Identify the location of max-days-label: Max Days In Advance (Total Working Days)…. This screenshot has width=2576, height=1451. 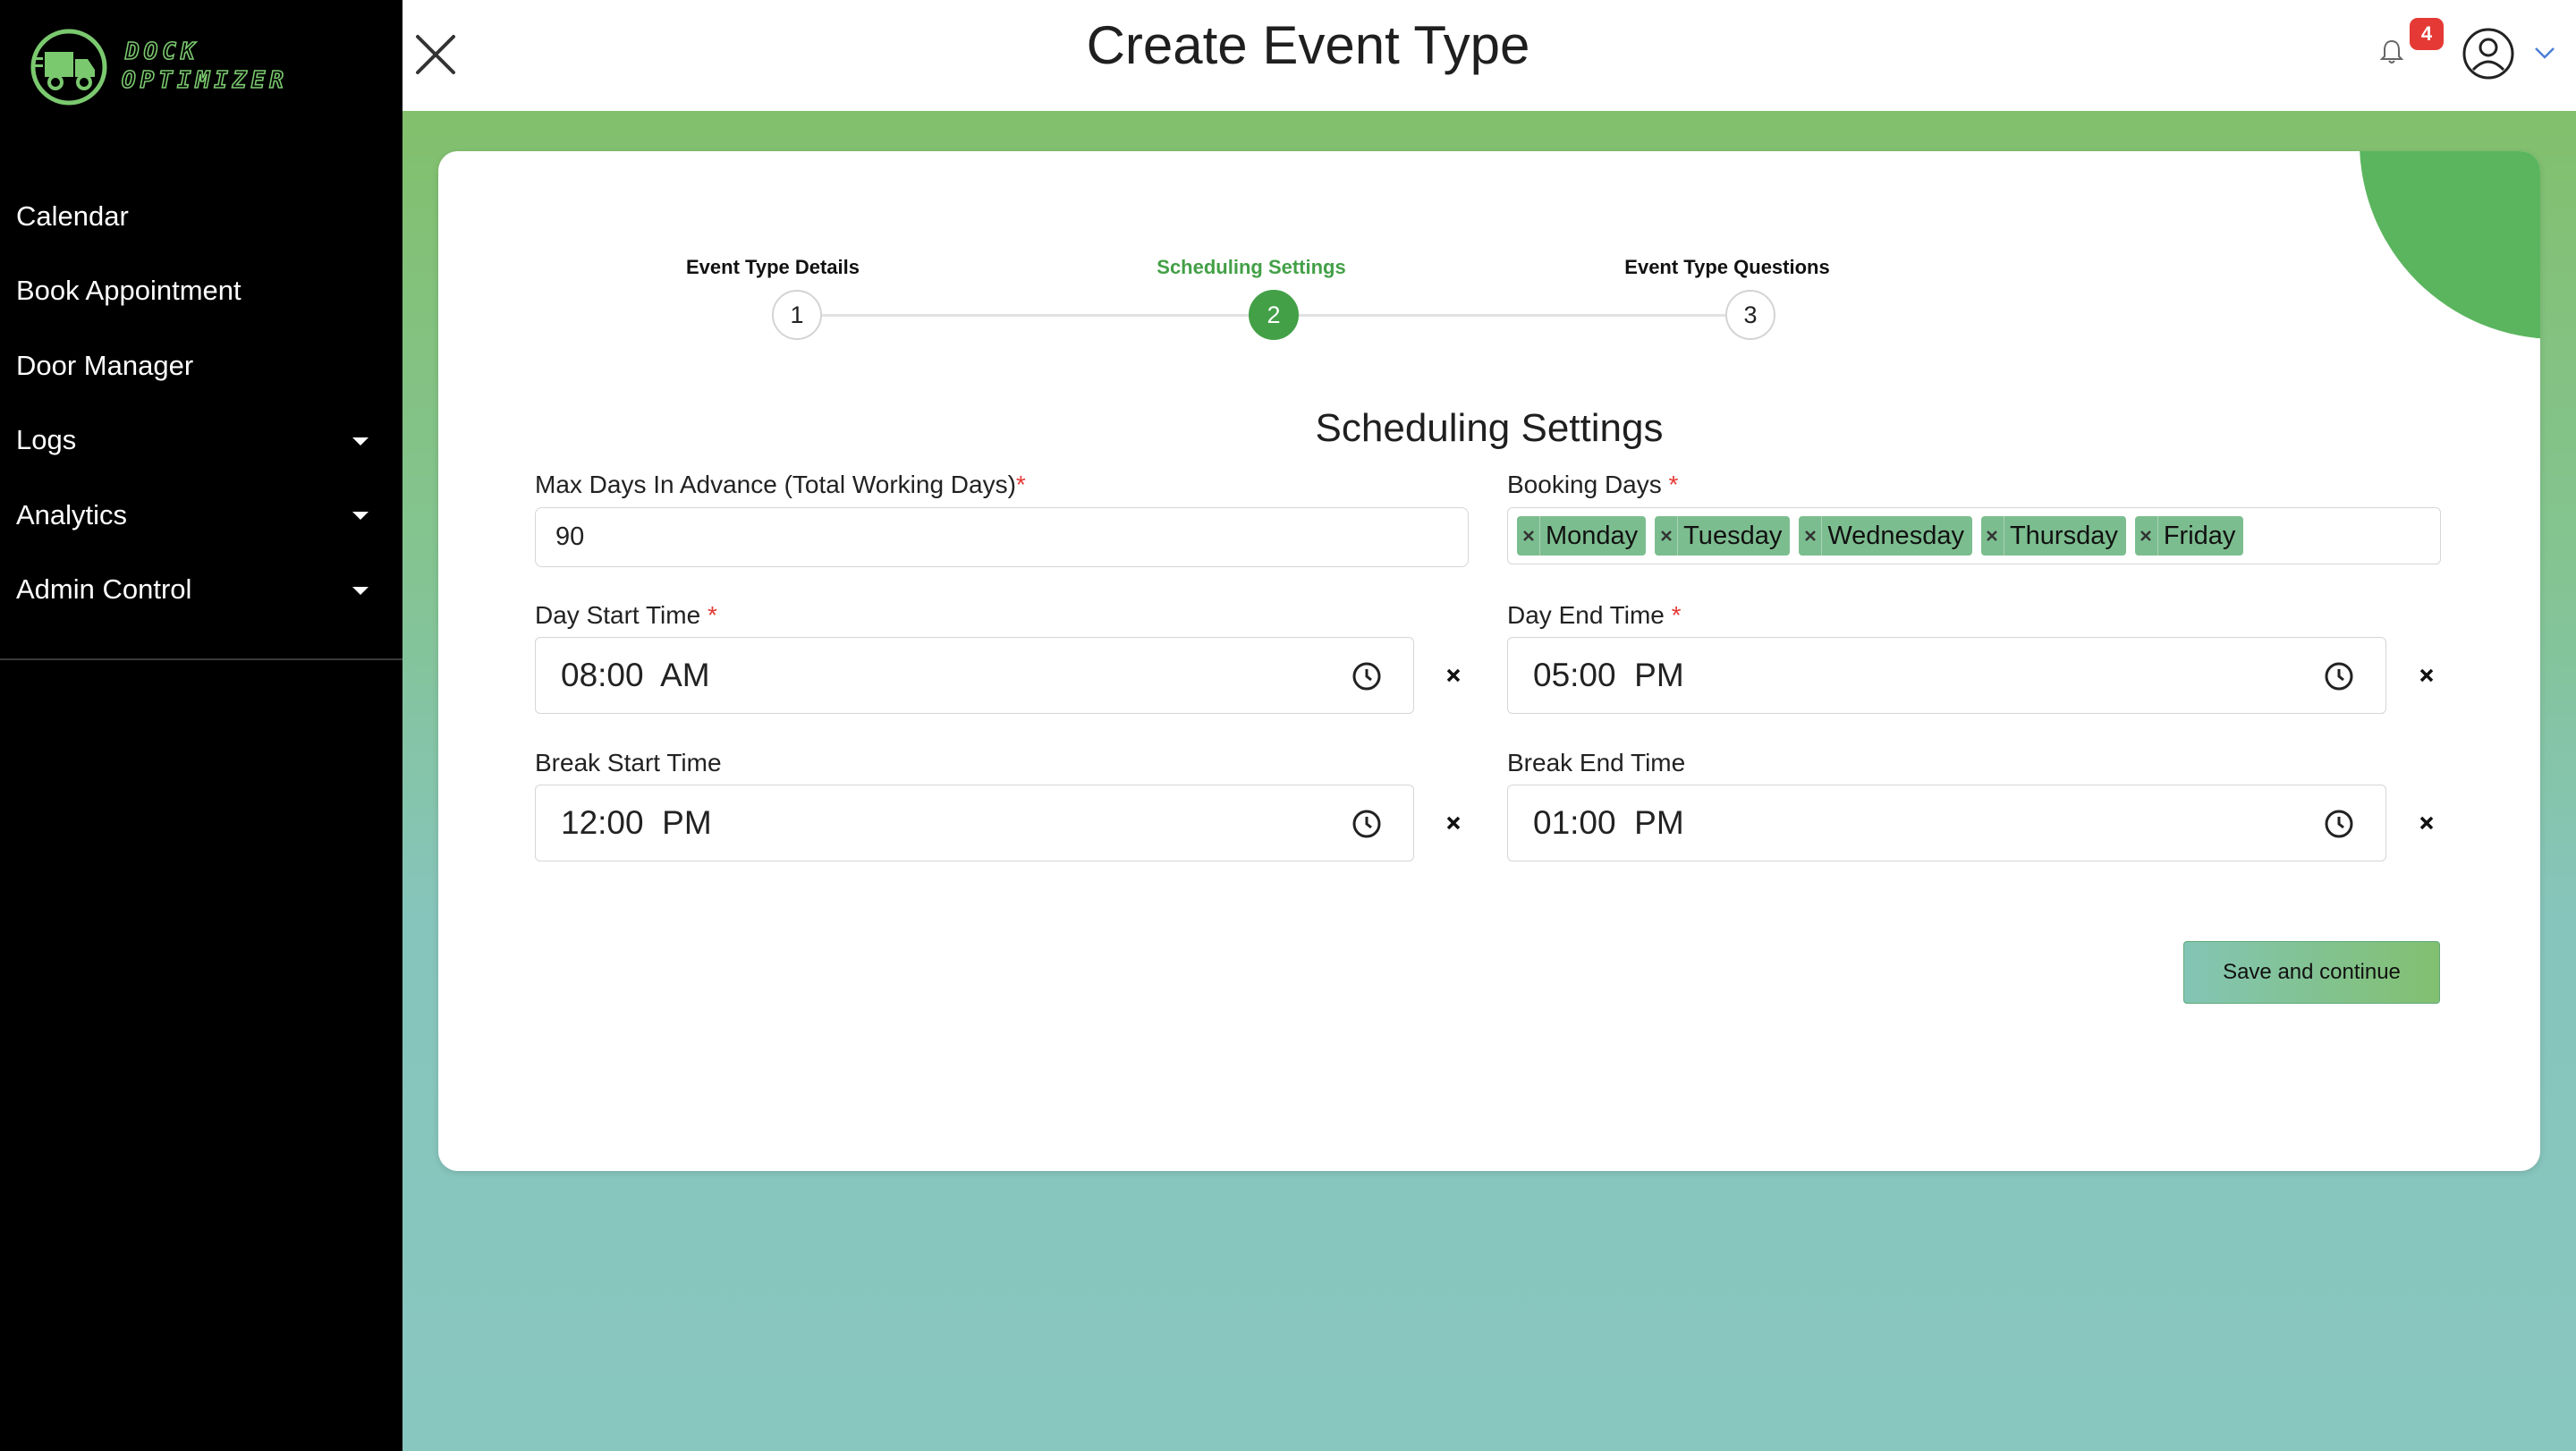
(780, 485).